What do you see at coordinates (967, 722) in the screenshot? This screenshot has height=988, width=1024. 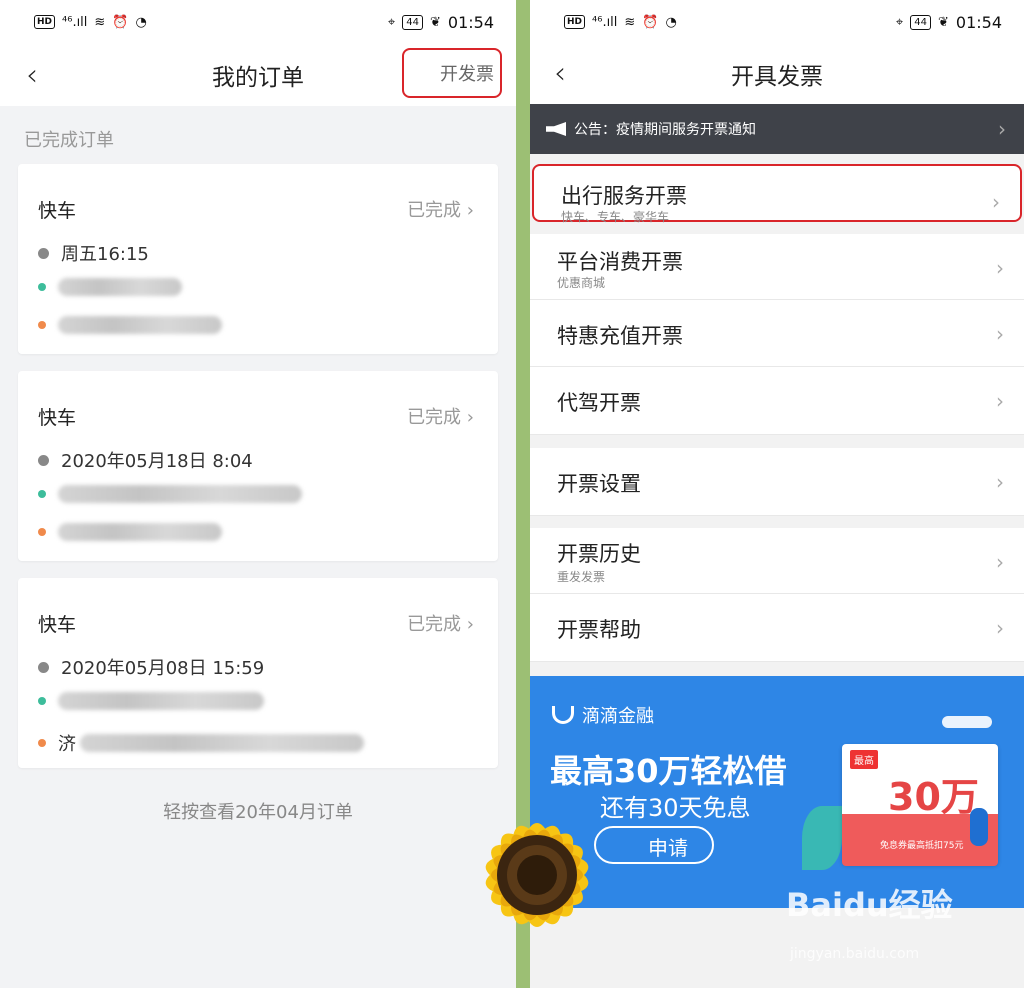 I see `cloud-decoration` at bounding box center [967, 722].